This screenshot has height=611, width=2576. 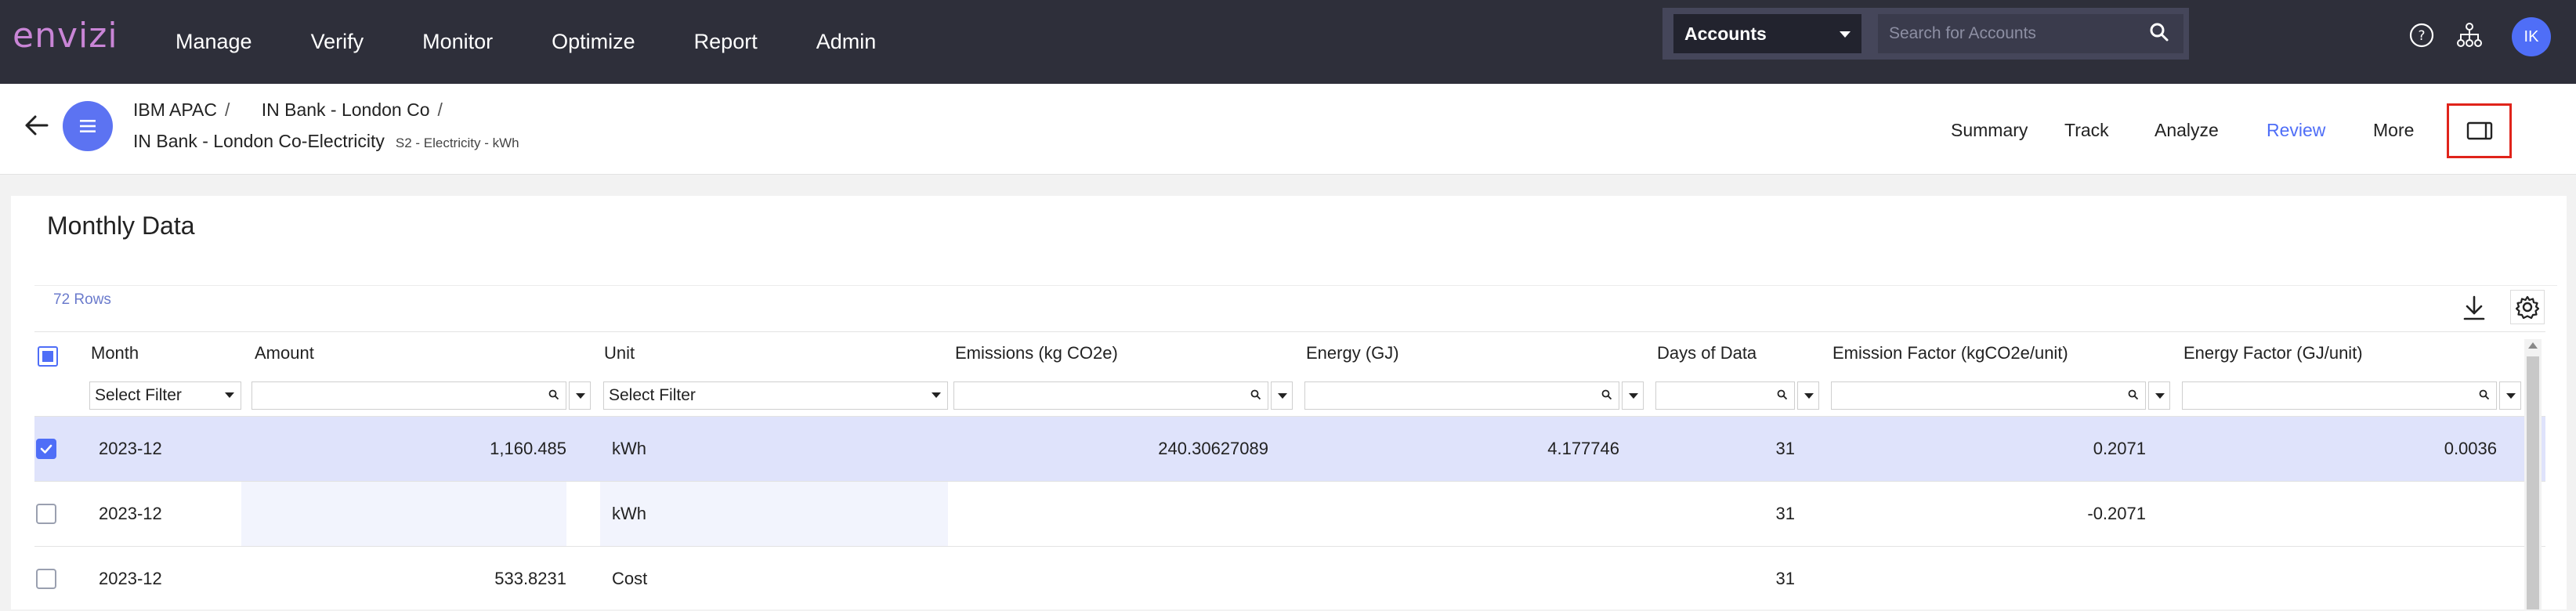 I want to click on vertical-scrollbar, so click(x=2533, y=474).